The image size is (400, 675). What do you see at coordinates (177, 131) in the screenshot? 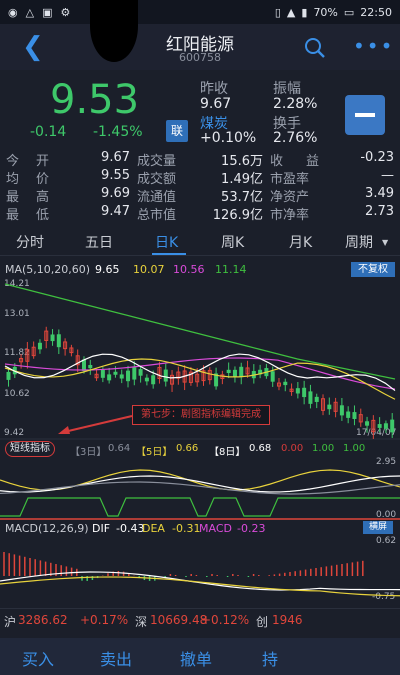
I see `link-badge: 联` at bounding box center [177, 131].